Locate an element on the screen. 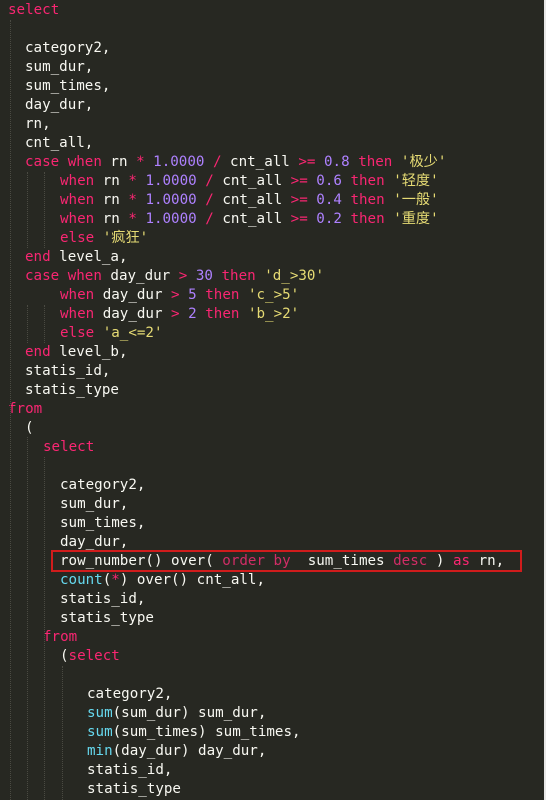 This screenshot has height=800, width=548. token-text: (sum_dur) sum_dur, is located at coordinates (189, 713).